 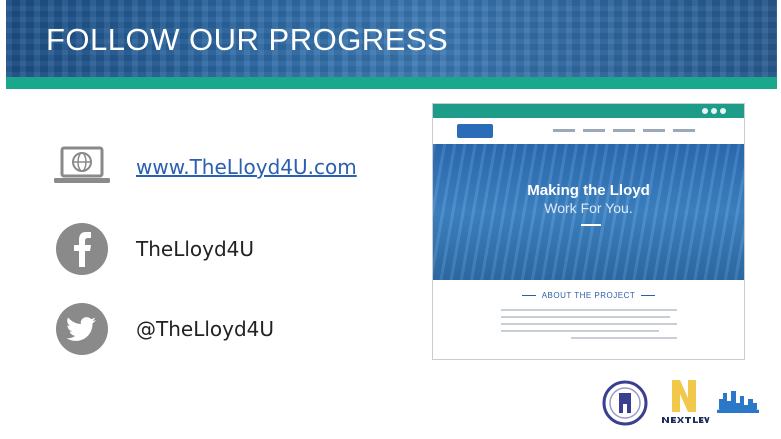 What do you see at coordinates (589, 326) in the screenshot?
I see `preview-body-text` at bounding box center [589, 326].